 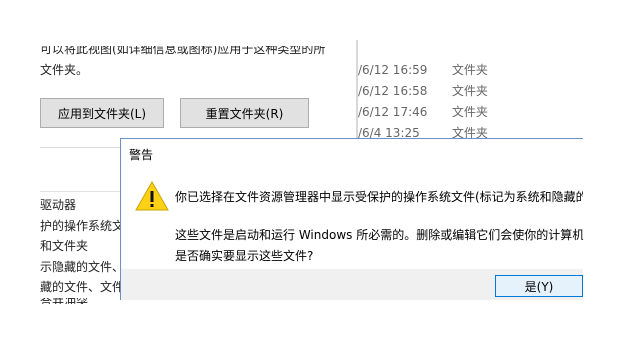 I want to click on right-margin, so click(x=611, y=223).